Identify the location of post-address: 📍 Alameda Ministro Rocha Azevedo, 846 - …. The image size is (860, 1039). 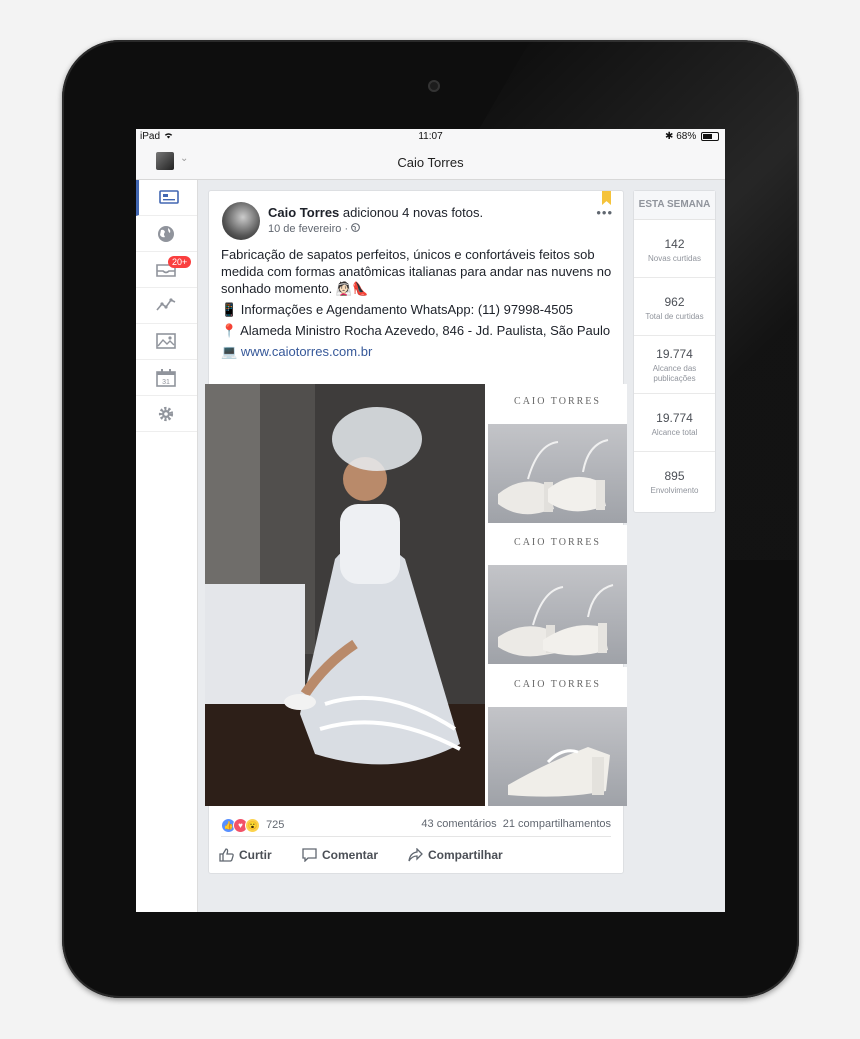
(416, 330).